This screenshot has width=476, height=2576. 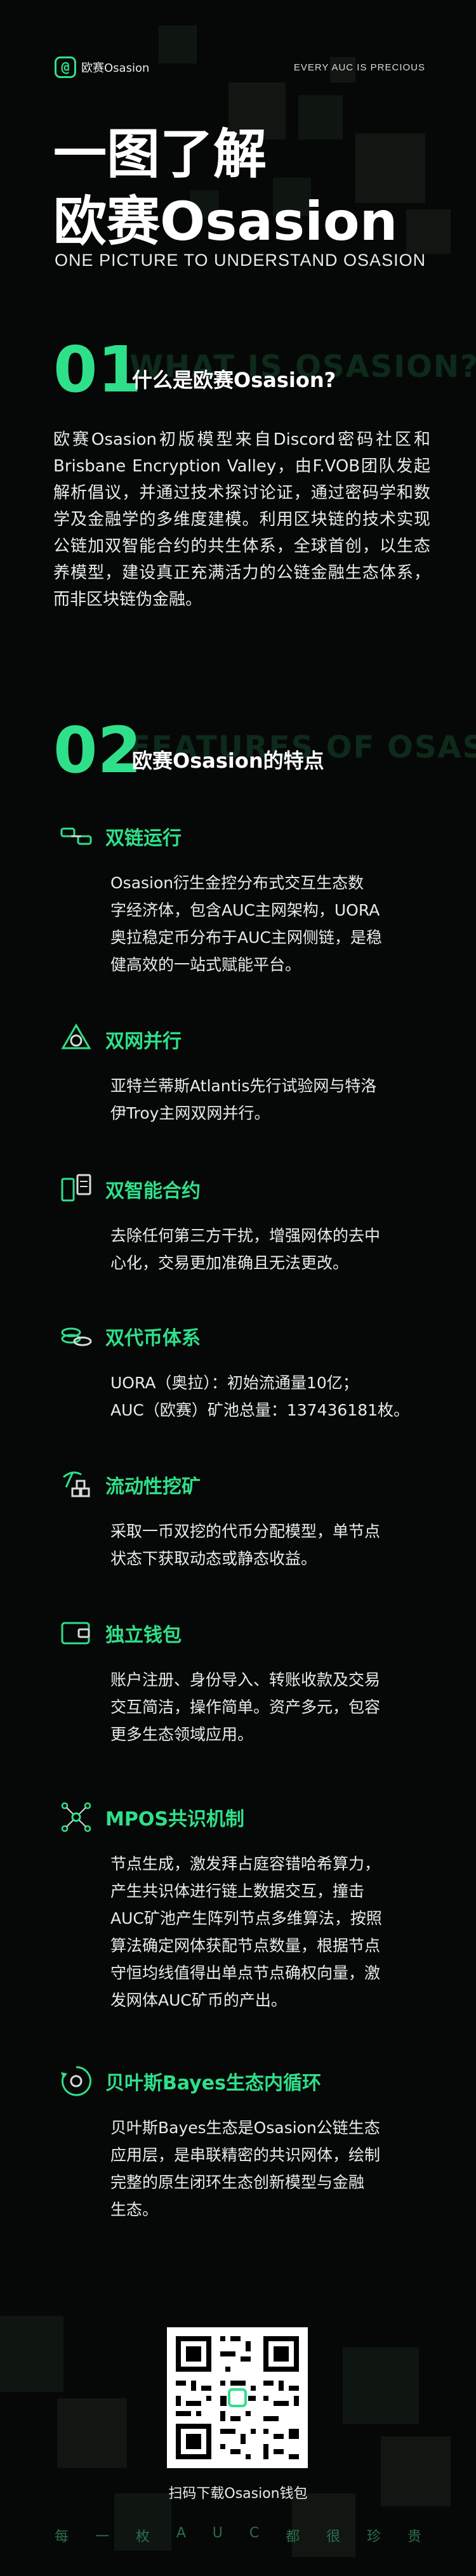 I want to click on feature-title: 双链运行, so click(x=143, y=838).